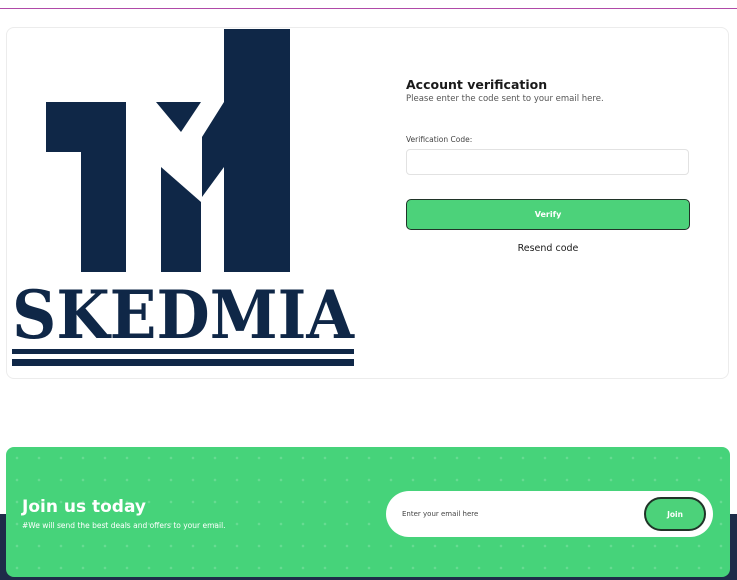  I want to click on newsletter-email-form: Join, so click(549, 514).